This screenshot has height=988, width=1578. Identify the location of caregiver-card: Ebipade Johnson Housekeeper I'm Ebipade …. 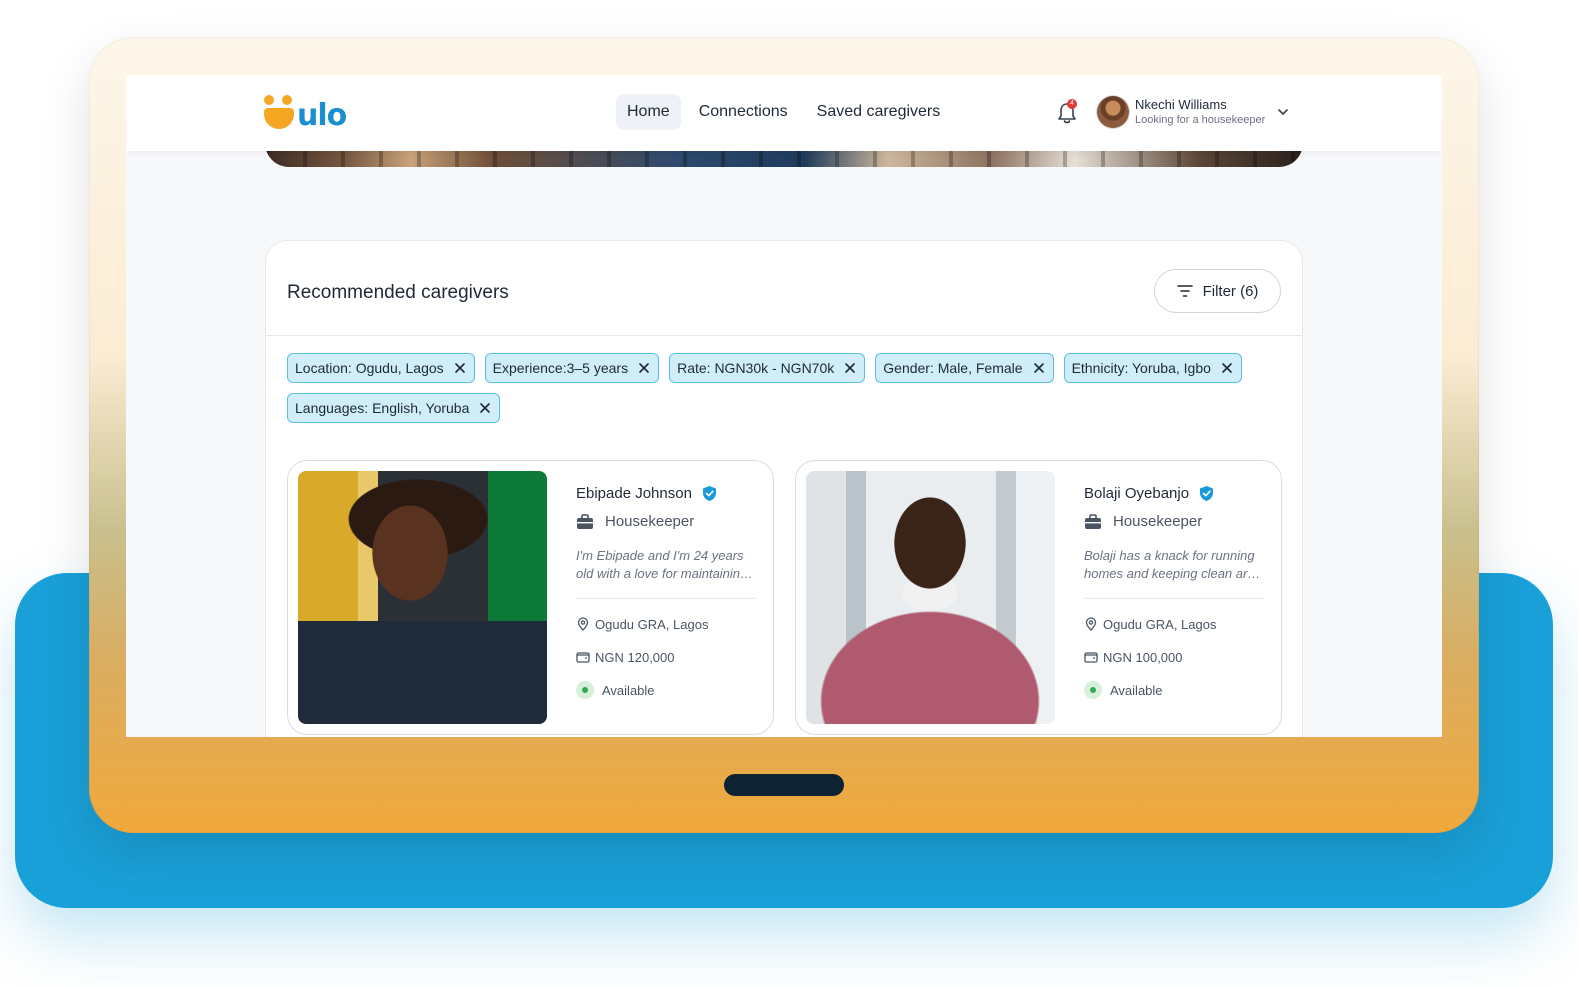
(530, 597).